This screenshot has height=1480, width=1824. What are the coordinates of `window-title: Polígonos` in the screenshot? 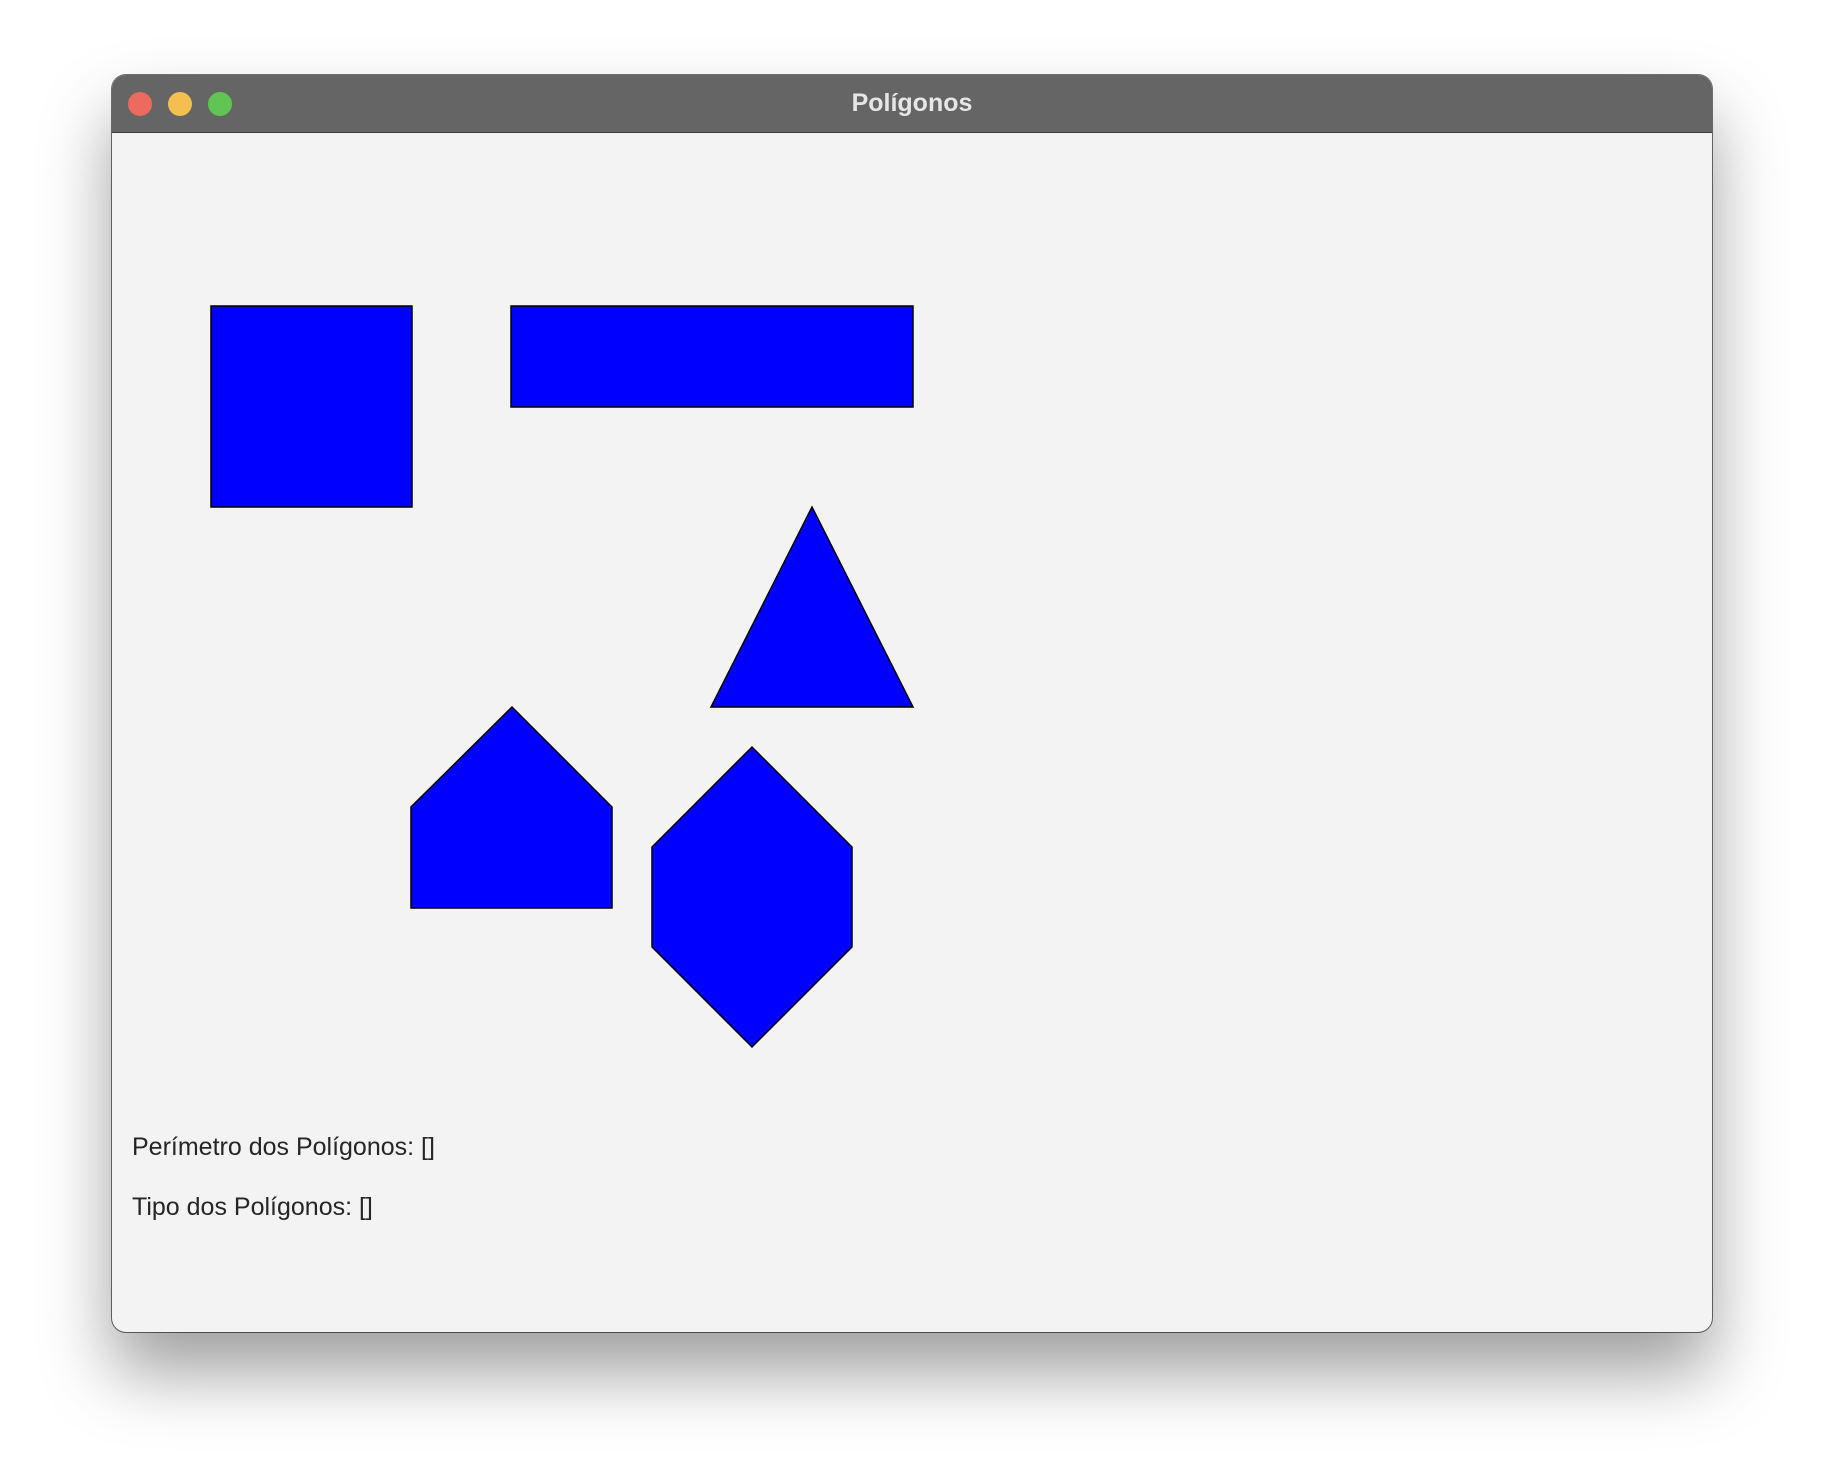 It's located at (912, 103).